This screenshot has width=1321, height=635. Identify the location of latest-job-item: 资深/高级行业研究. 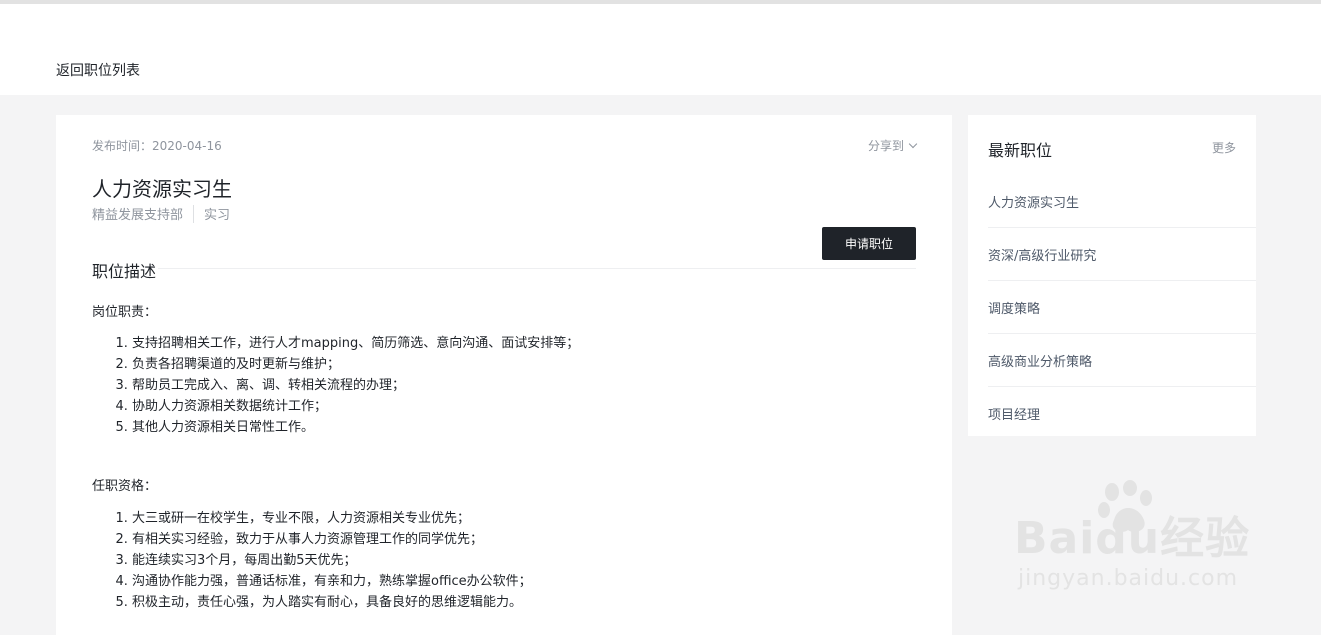
(1122, 254).